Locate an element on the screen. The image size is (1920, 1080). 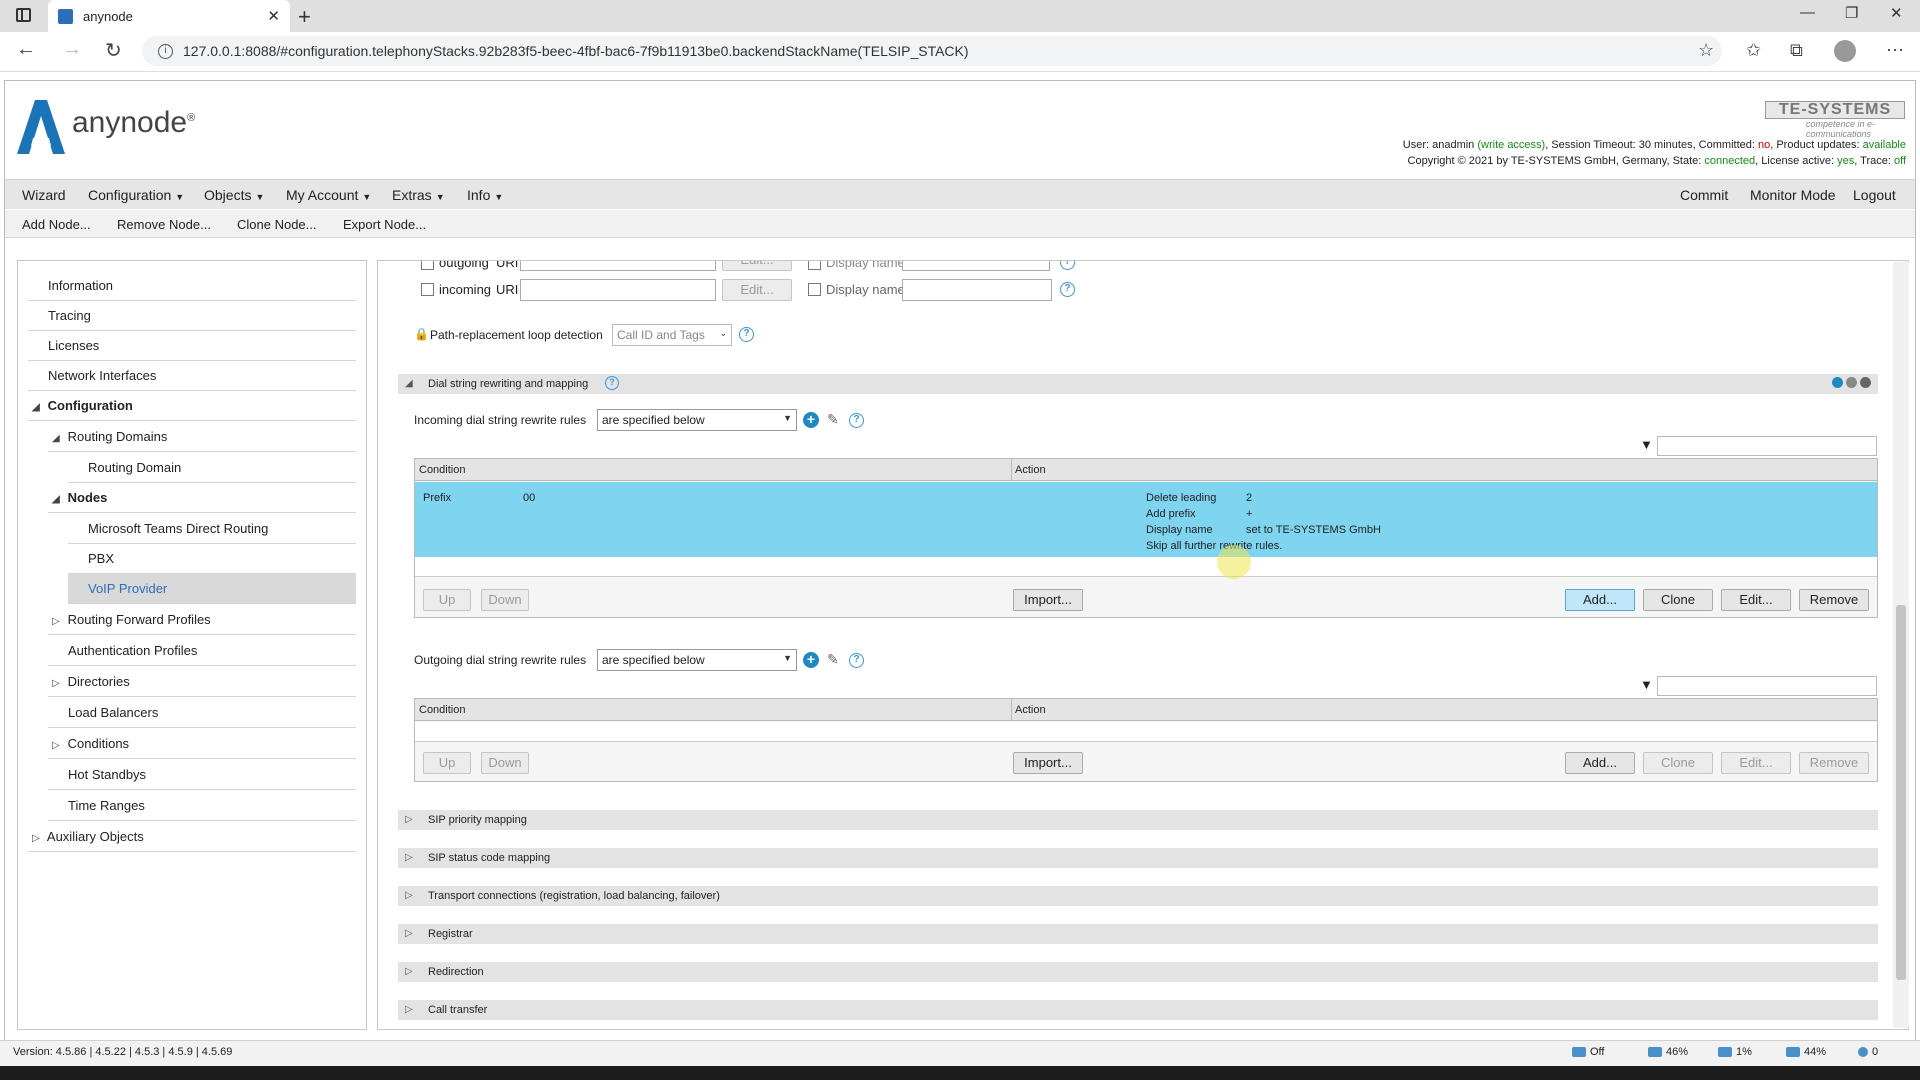
tree-item-time-ranges: Time Ranges is located at coordinates (202, 806).